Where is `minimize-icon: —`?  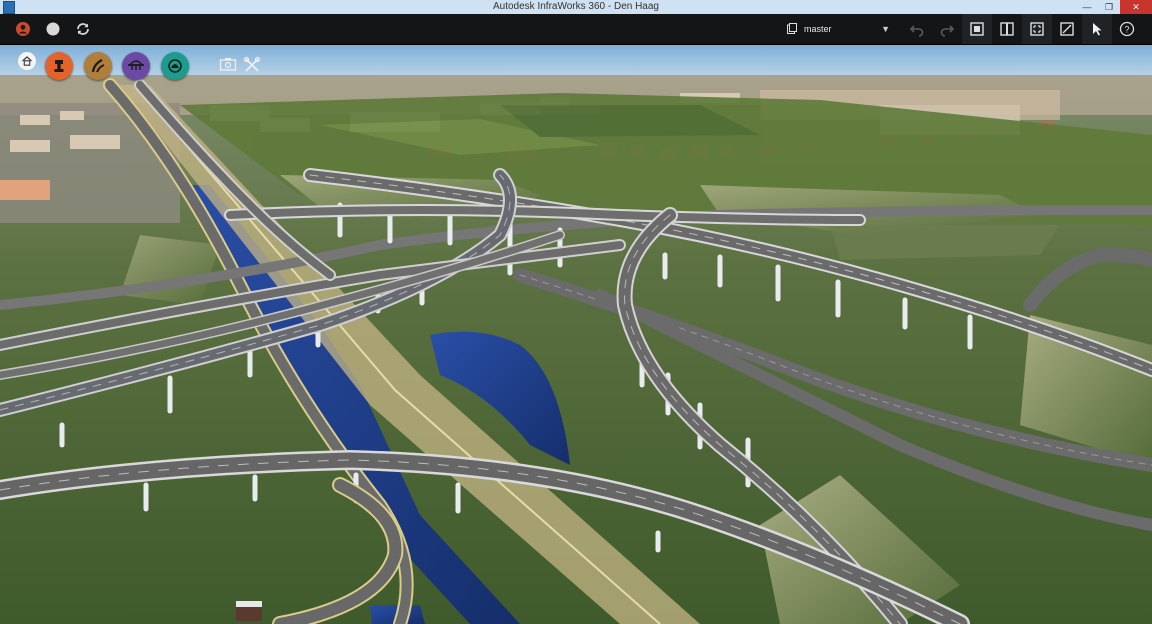
minimize-icon: — is located at coordinates (1087, 7).